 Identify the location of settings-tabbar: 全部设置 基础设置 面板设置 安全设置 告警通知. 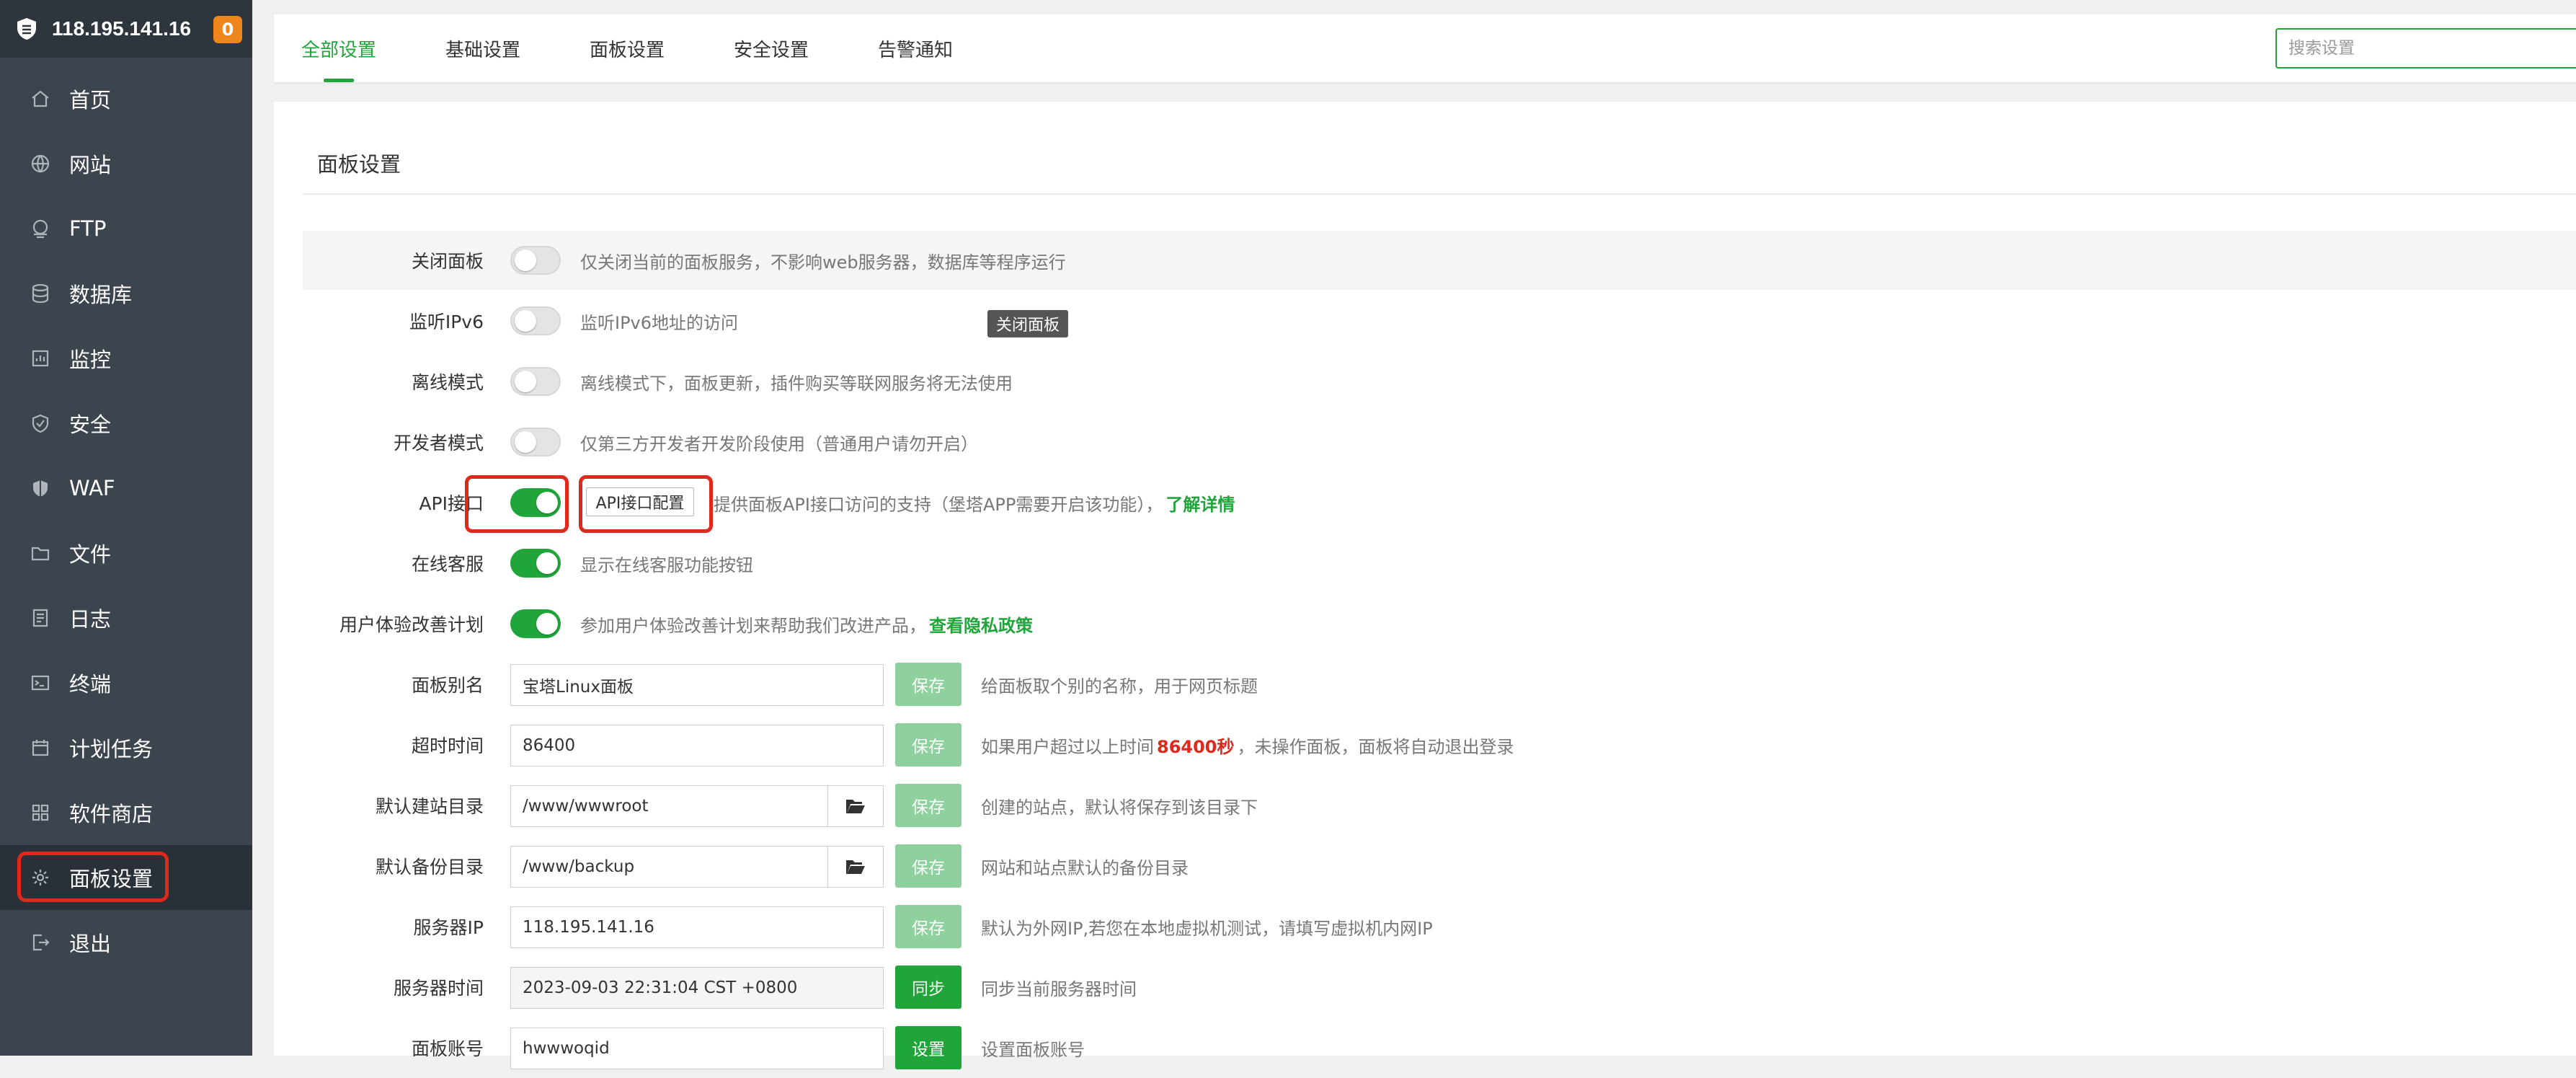
(1425, 48).